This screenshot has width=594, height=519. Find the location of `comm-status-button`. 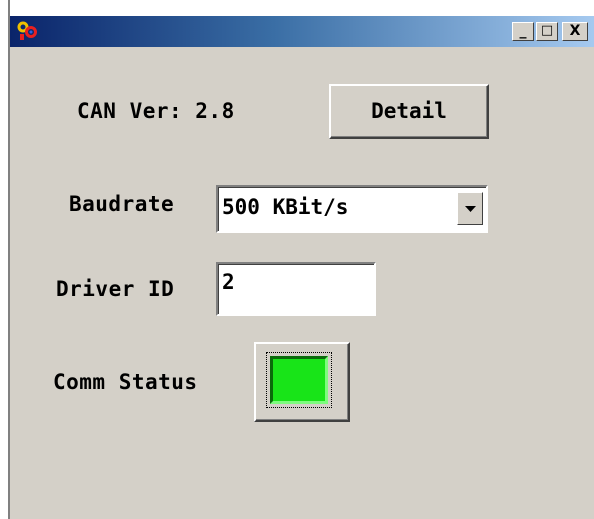

comm-status-button is located at coordinates (302, 382).